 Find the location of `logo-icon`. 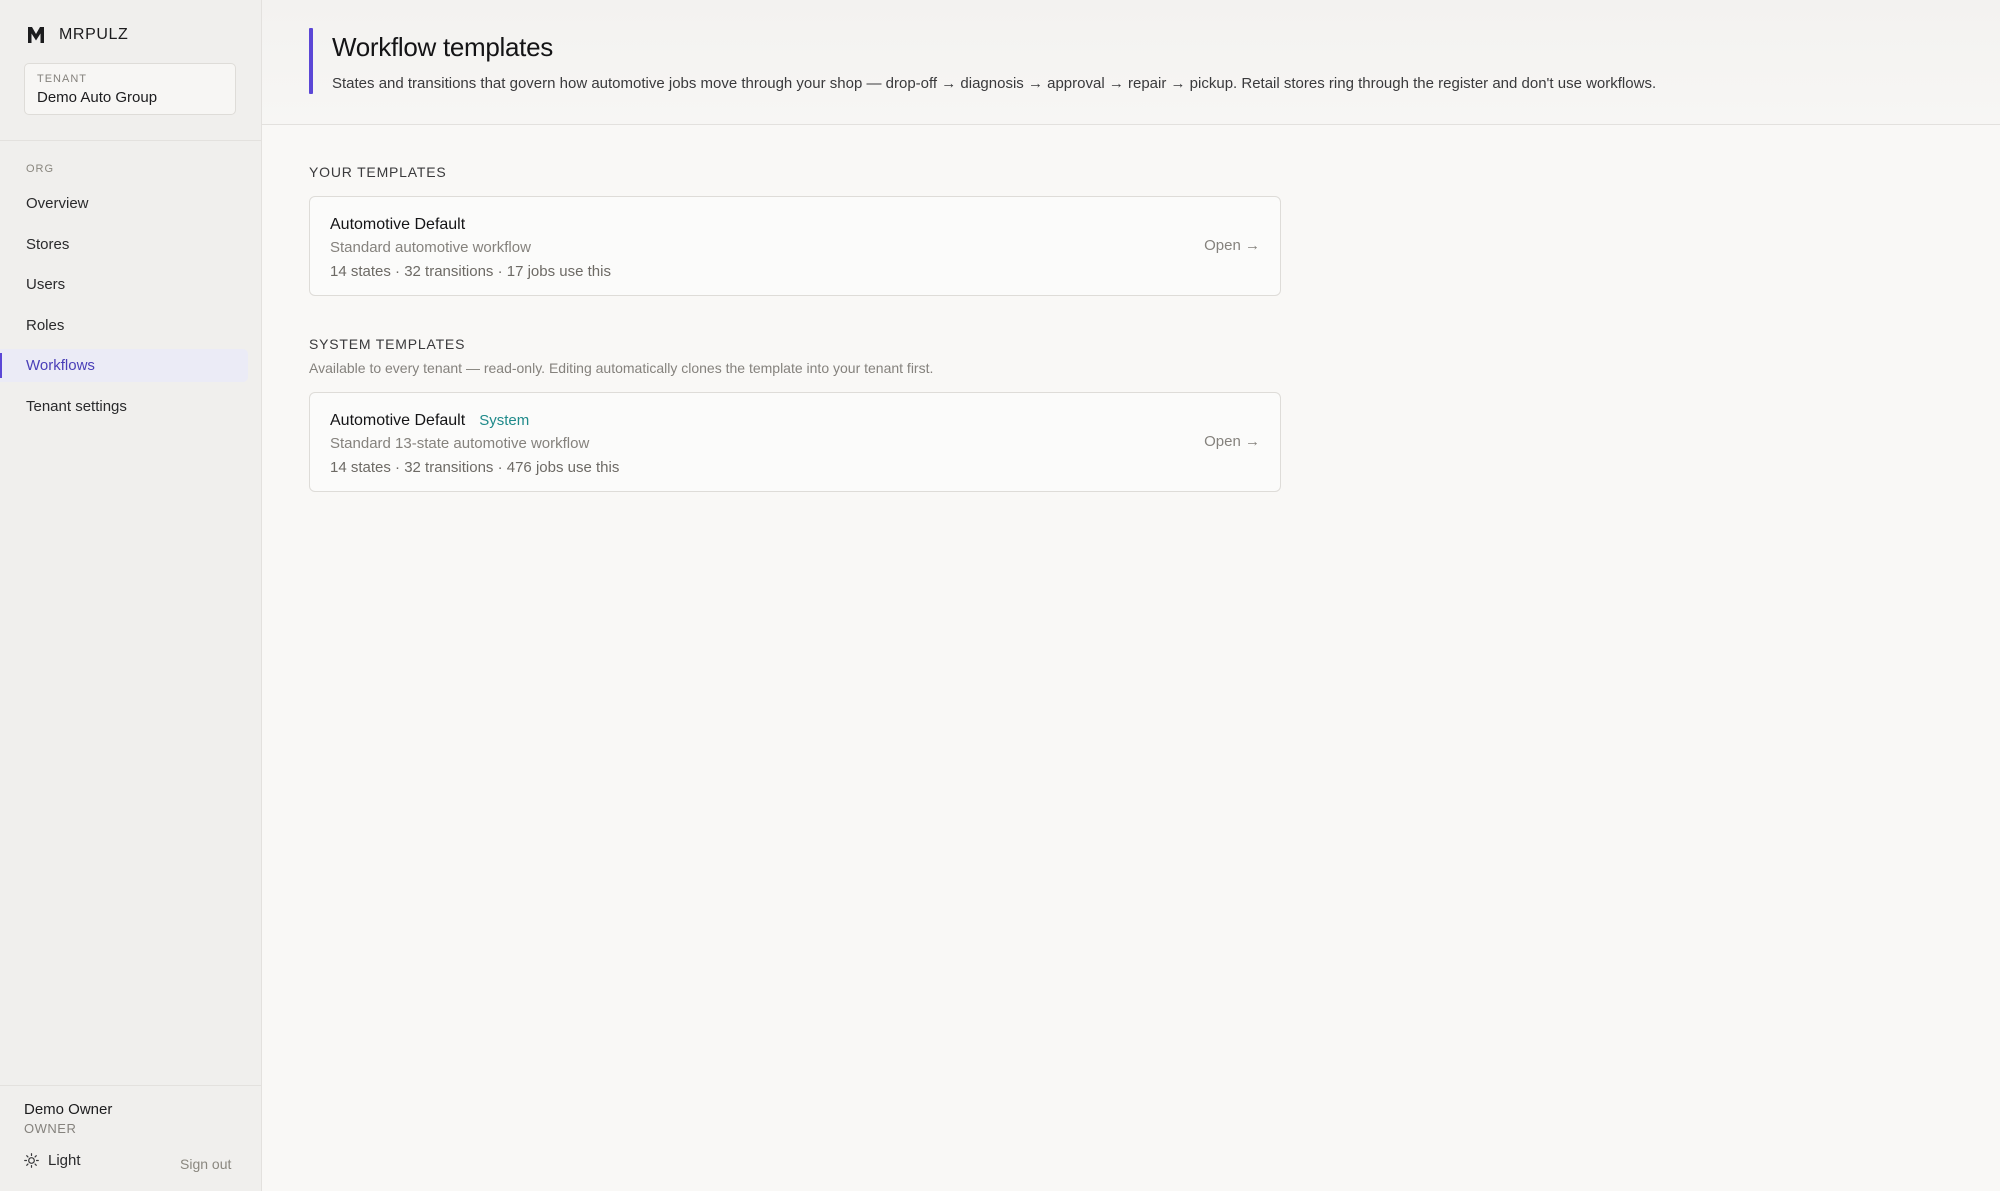

logo-icon is located at coordinates (36, 35).